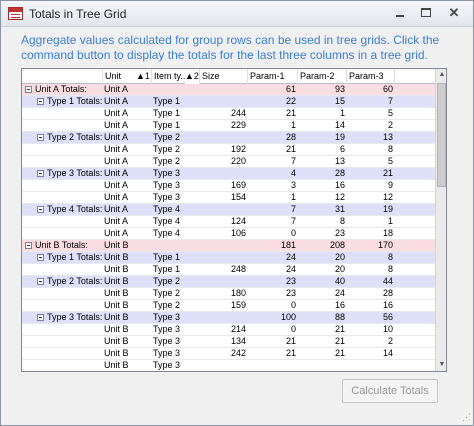 Image resolution: width=474 pixels, height=426 pixels. What do you see at coordinates (390, 113) in the screenshot?
I see `cell-p3: 5` at bounding box center [390, 113].